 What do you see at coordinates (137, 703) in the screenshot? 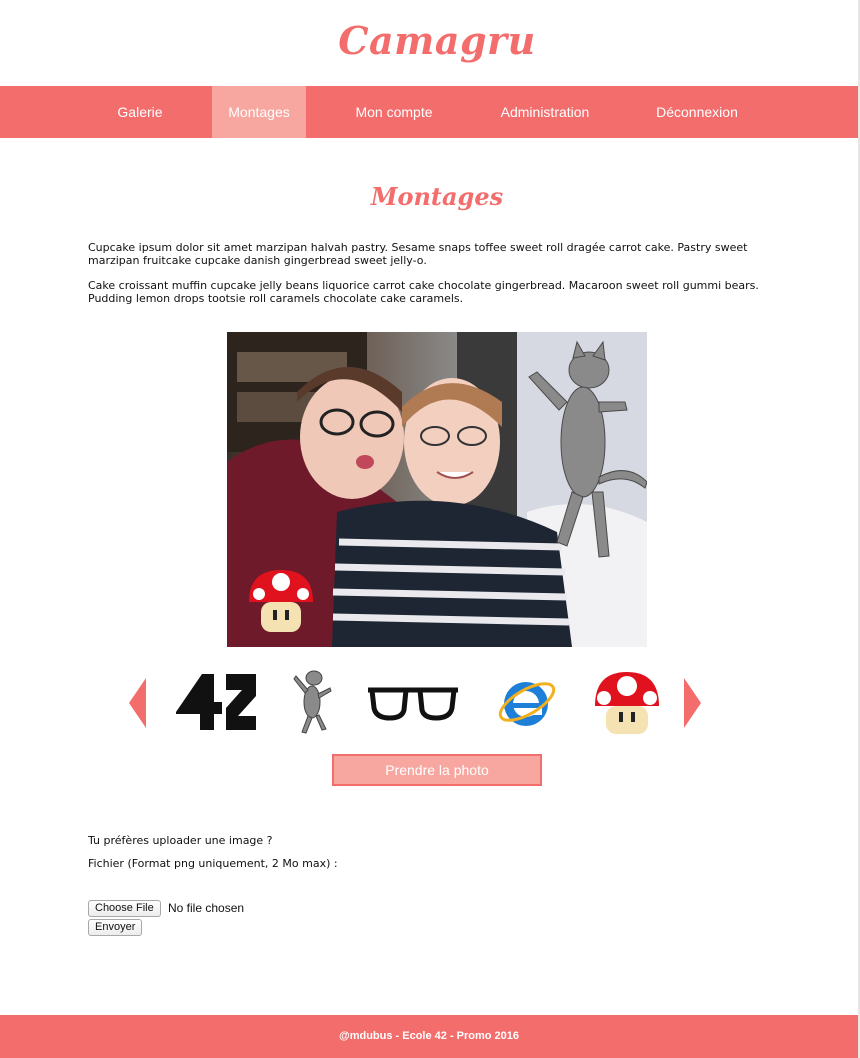
I see `carousel-prev-arrow` at bounding box center [137, 703].